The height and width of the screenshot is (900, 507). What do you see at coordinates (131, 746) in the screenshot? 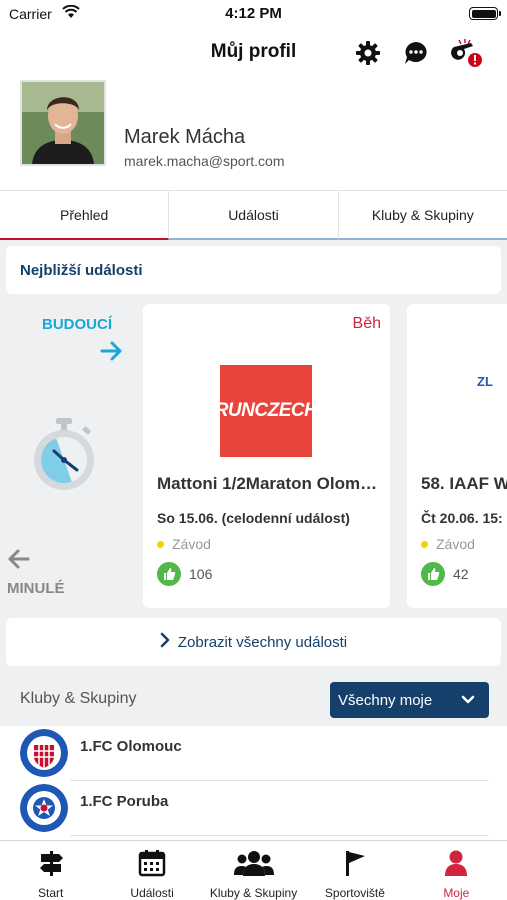
I see `club-name: 1.FC Olomouc` at bounding box center [131, 746].